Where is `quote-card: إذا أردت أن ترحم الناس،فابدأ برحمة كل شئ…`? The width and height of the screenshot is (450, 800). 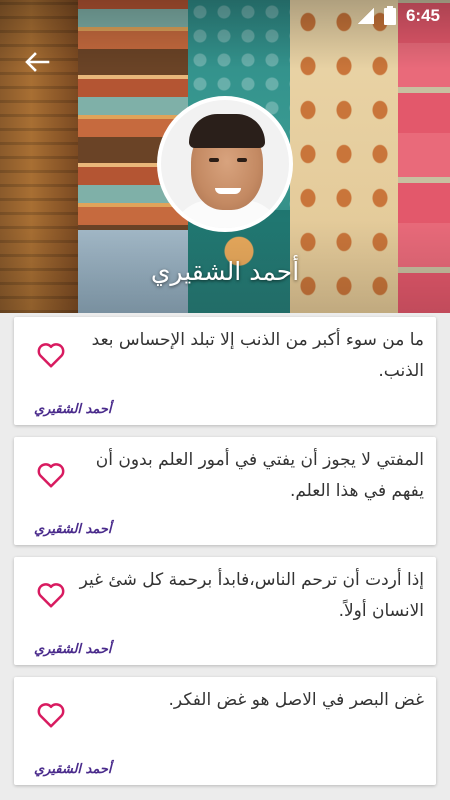
quote-card: إذا أردت أن ترحم الناس،فابدأ برحمة كل شئ… is located at coordinates (225, 611).